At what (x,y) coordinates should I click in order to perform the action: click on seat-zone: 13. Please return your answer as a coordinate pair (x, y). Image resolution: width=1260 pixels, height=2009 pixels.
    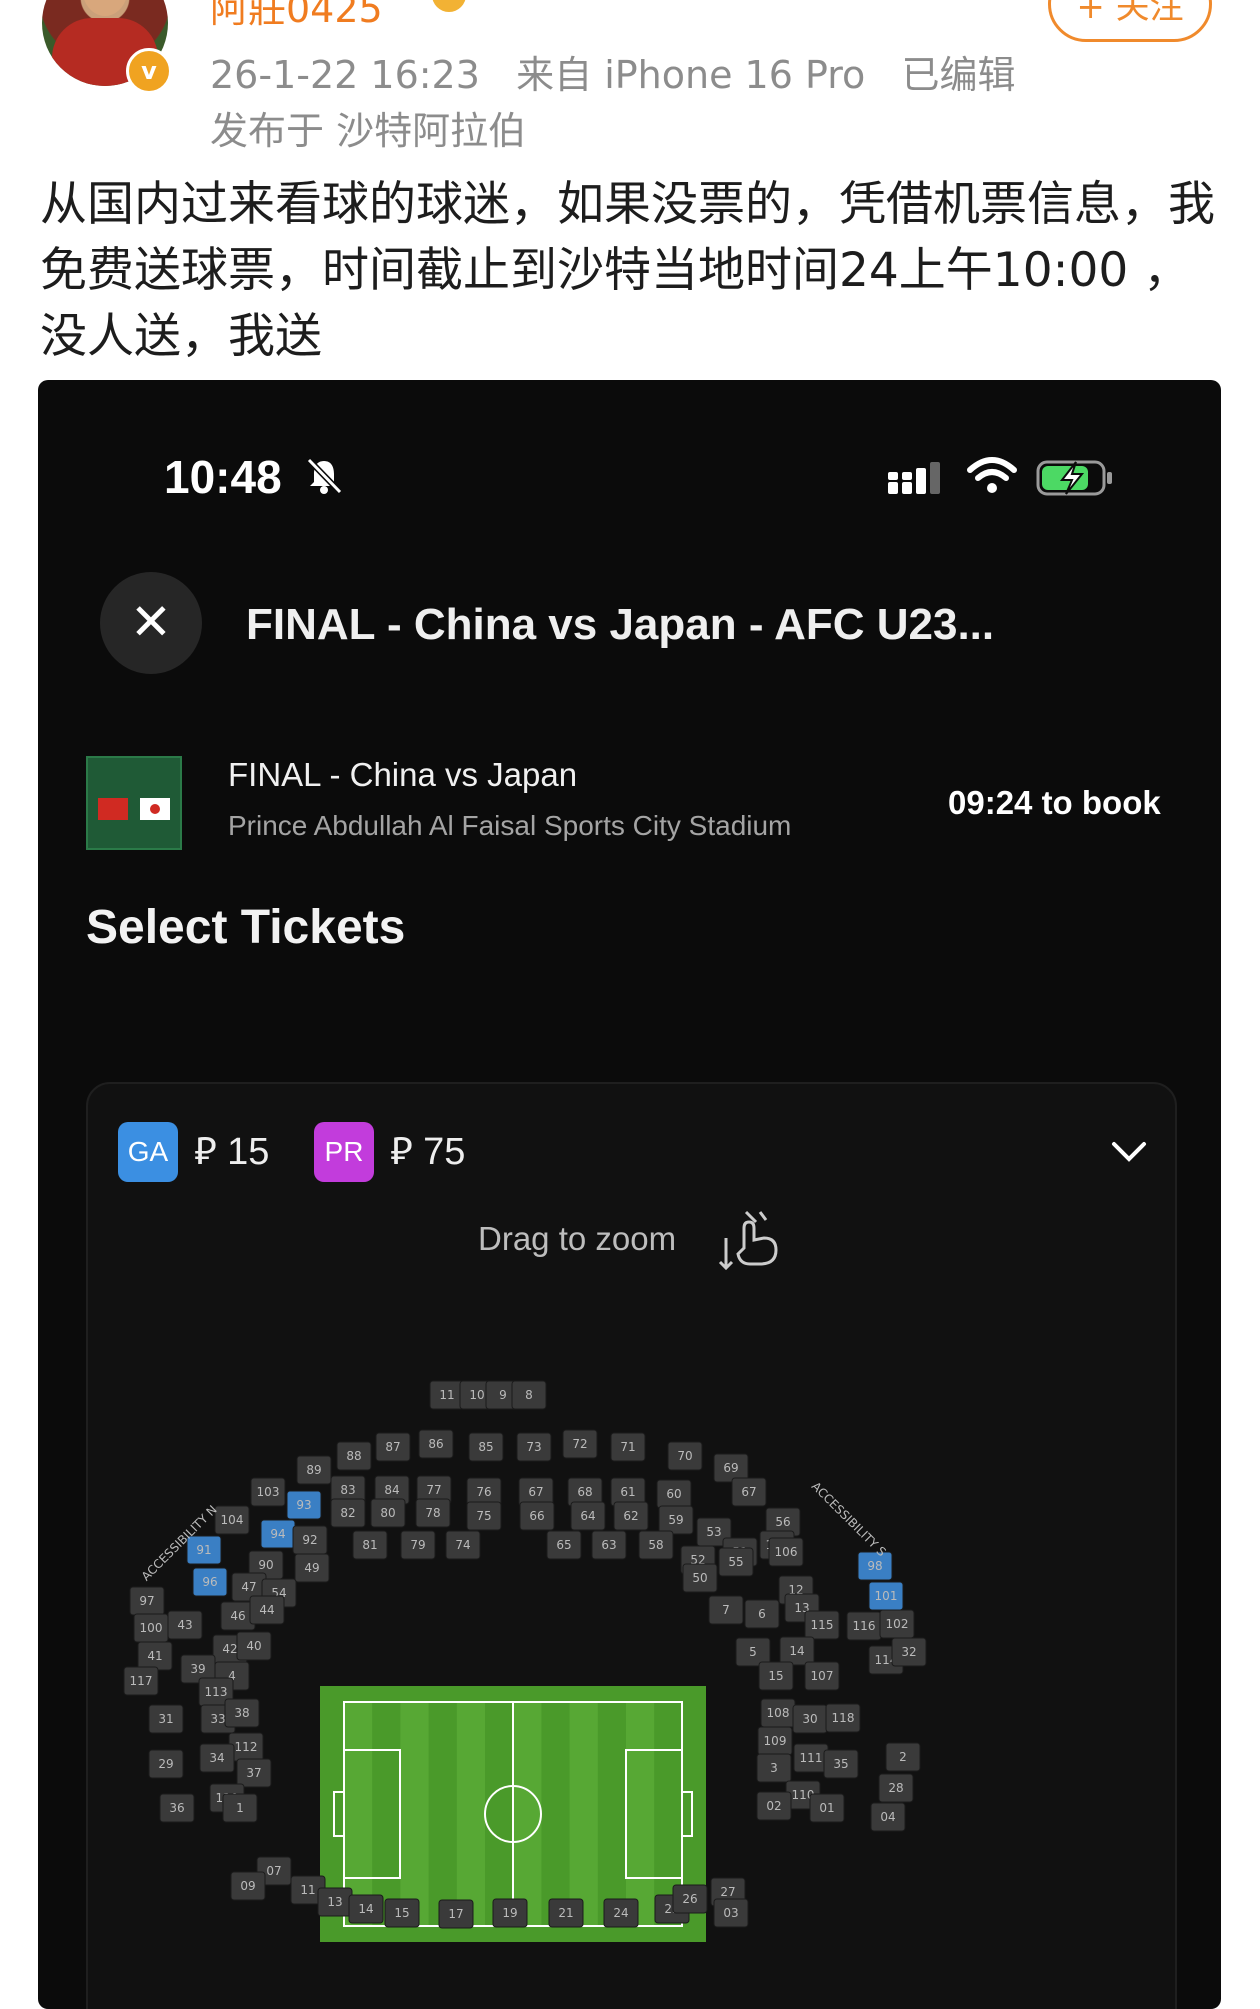
    Looking at the image, I should click on (335, 1902).